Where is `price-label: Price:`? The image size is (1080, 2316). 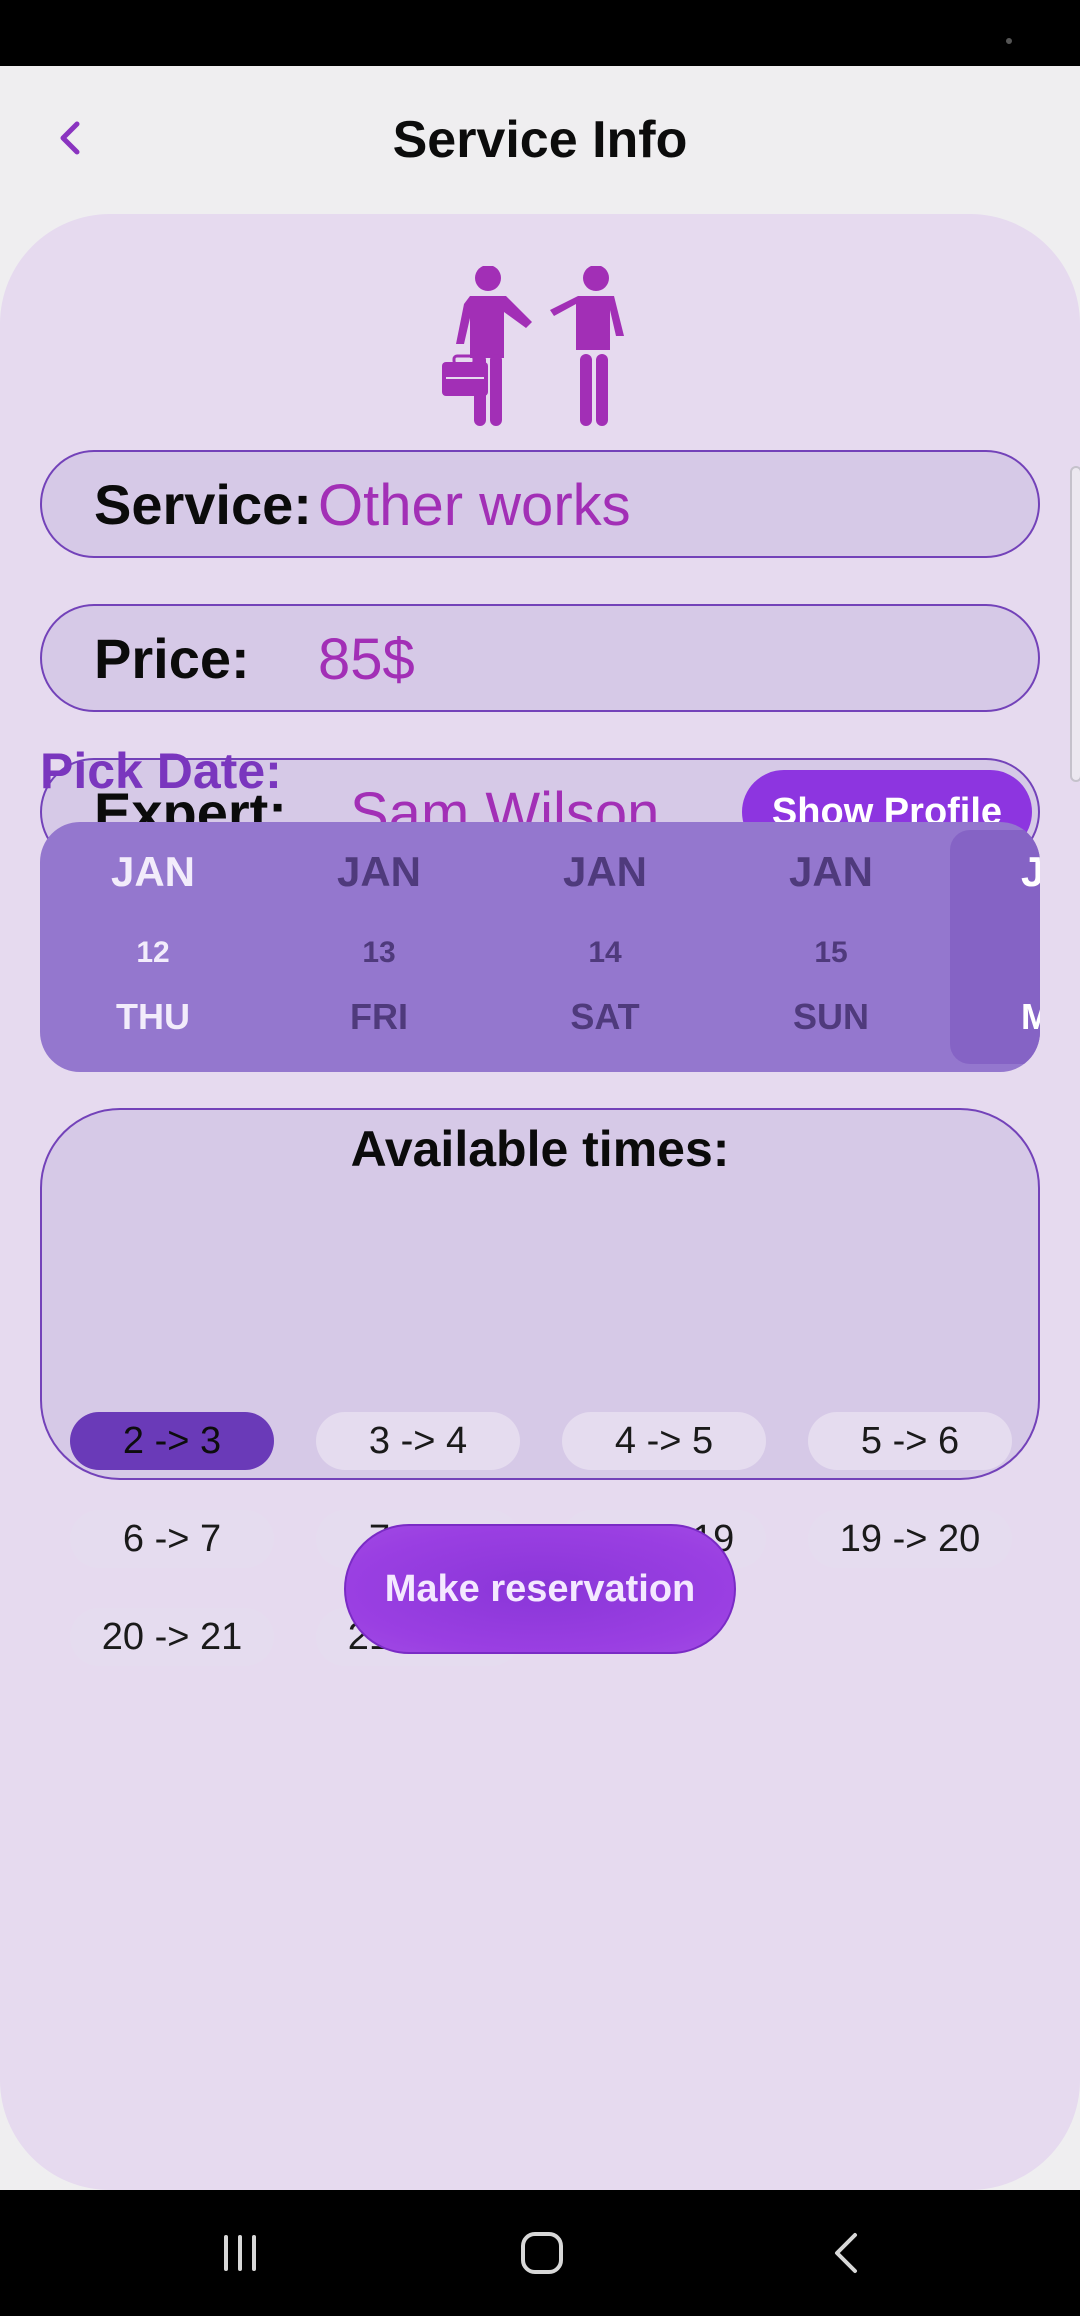
price-label: Price: is located at coordinates (172, 658).